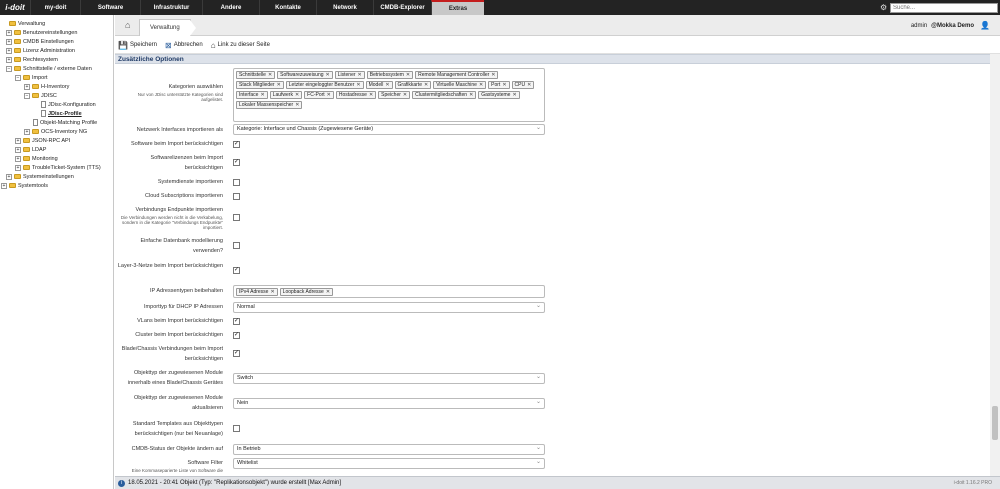 Image resolution: width=1000 pixels, height=489 pixels. Describe the element at coordinates (55, 7) in the screenshot. I see `nav-my-doit: my-doit` at that location.